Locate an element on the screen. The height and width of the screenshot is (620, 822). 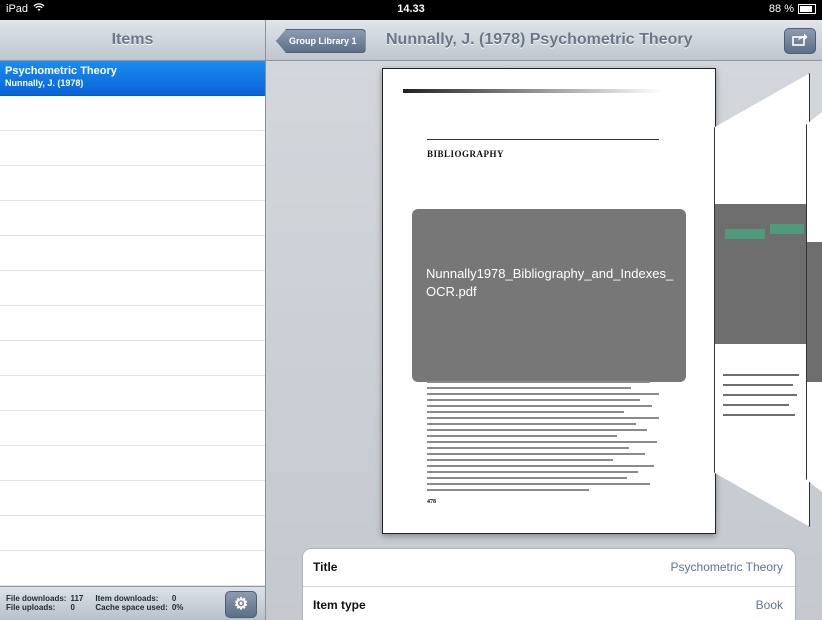
status-bar: iPad 14.33 88 % is located at coordinates (411, 10).